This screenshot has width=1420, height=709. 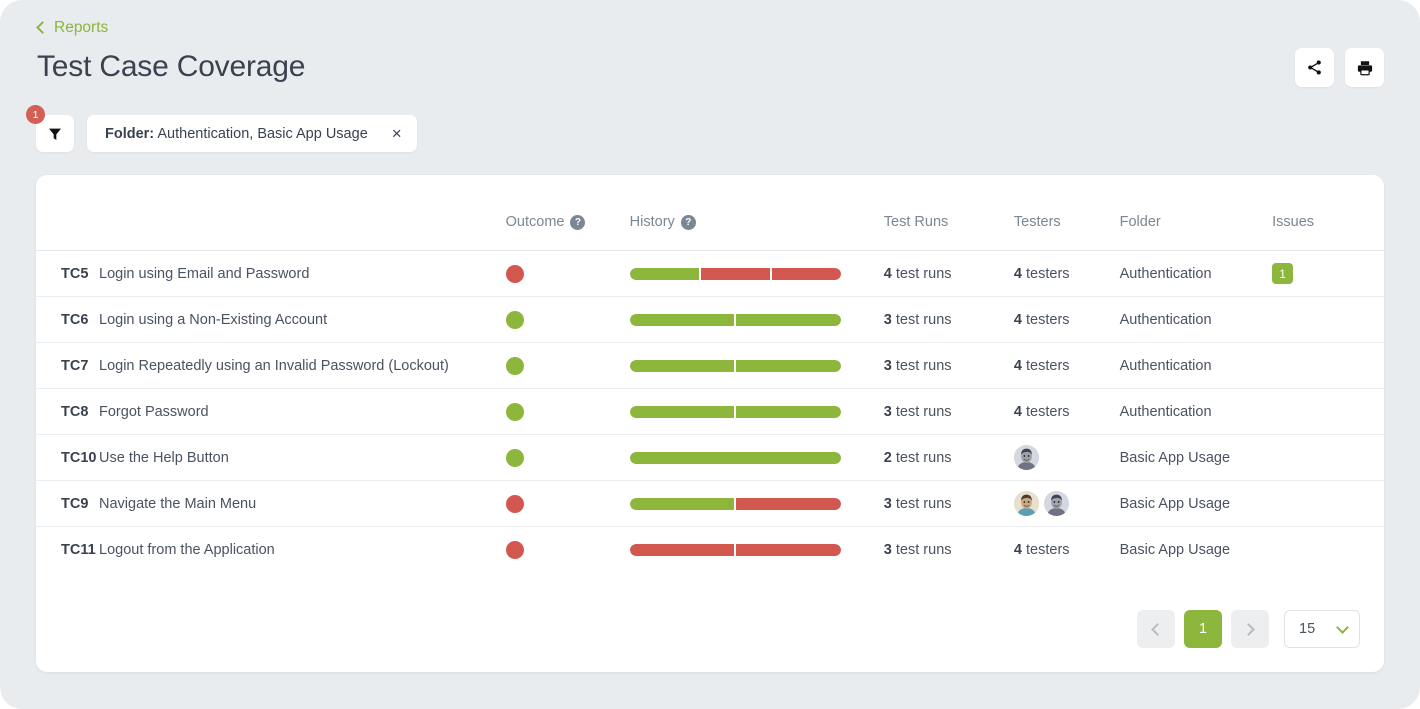 What do you see at coordinates (178, 503) in the screenshot?
I see `test-case-name: Navigate the Main Menu` at bounding box center [178, 503].